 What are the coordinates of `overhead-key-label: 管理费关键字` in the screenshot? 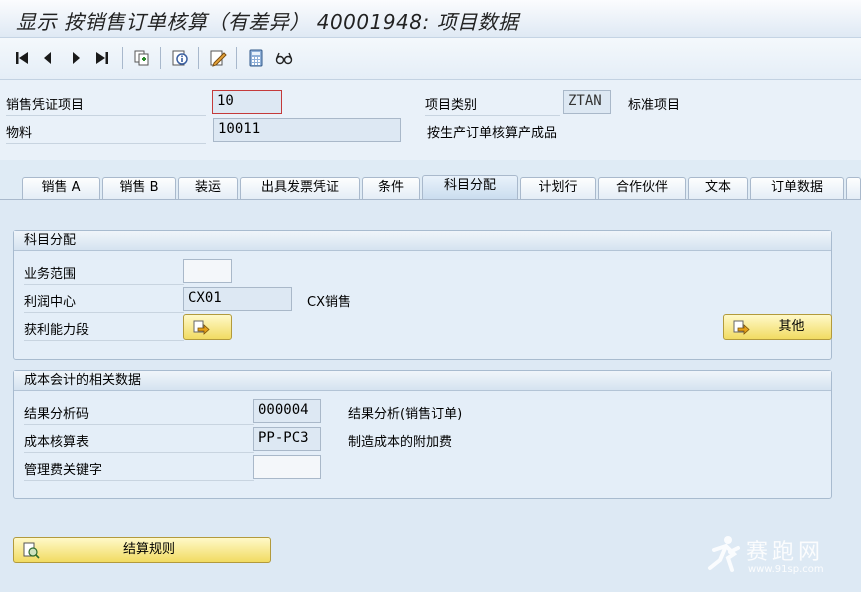 It's located at (139, 470).